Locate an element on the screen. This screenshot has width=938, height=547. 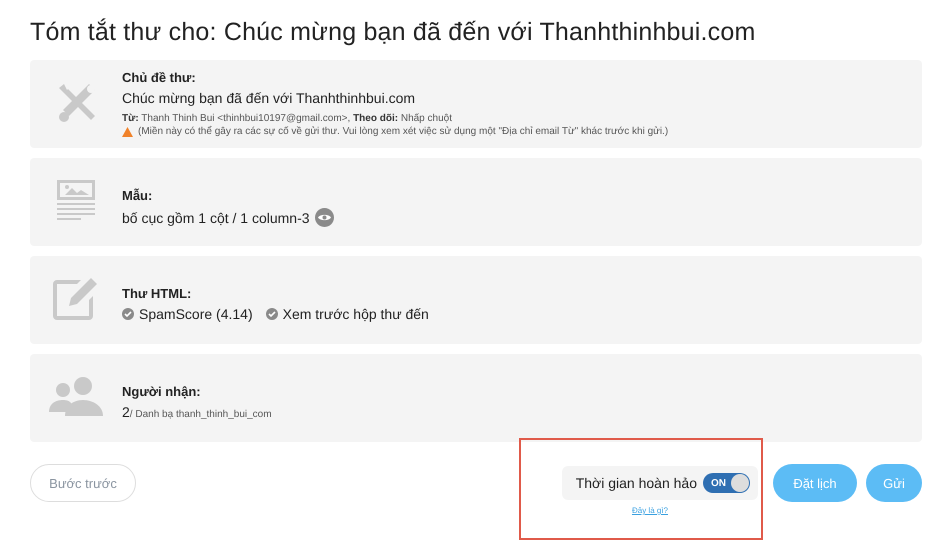
recipient-count: 2 is located at coordinates (126, 412).